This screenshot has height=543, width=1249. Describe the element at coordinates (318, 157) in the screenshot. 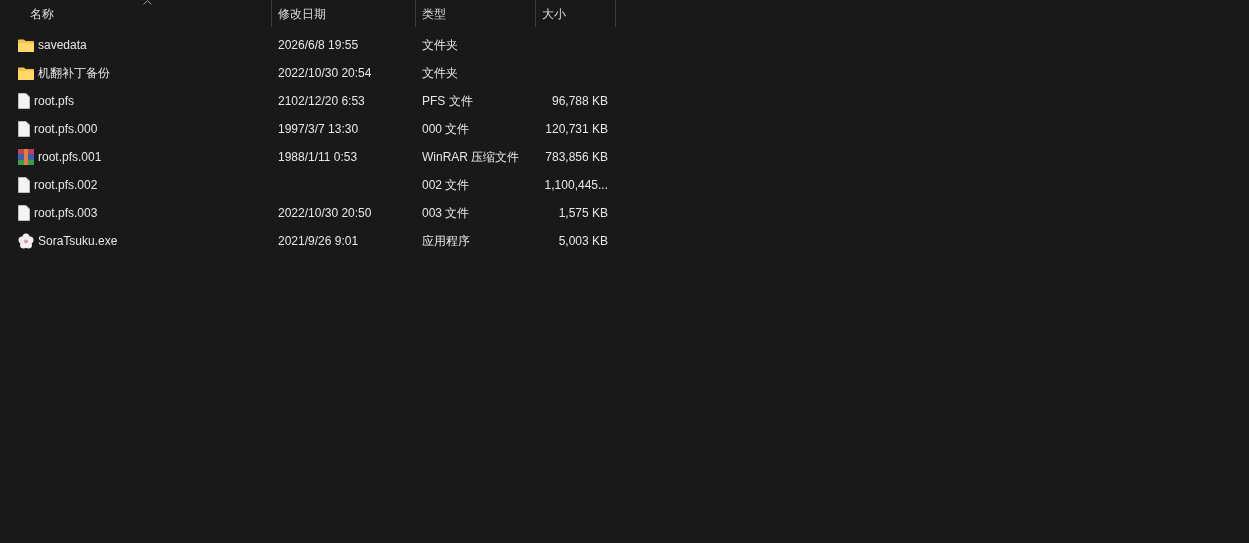

I see `modified-date: 1988/1/11 0:53` at that location.